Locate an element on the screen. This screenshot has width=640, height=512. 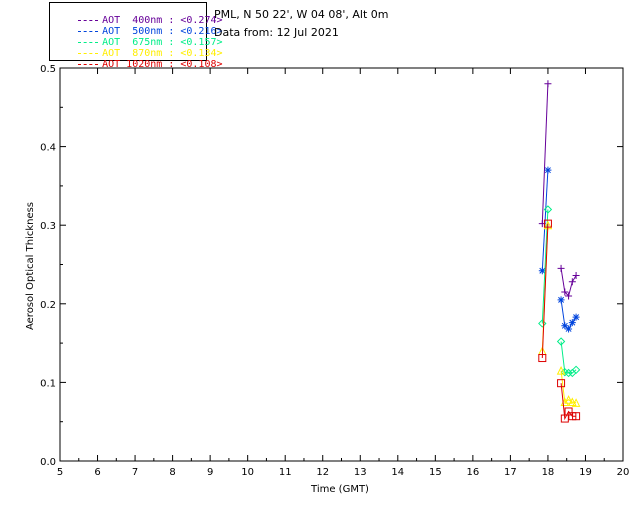
data-date: Data from: 12 Jul 2021 is located at coordinates (276, 32).